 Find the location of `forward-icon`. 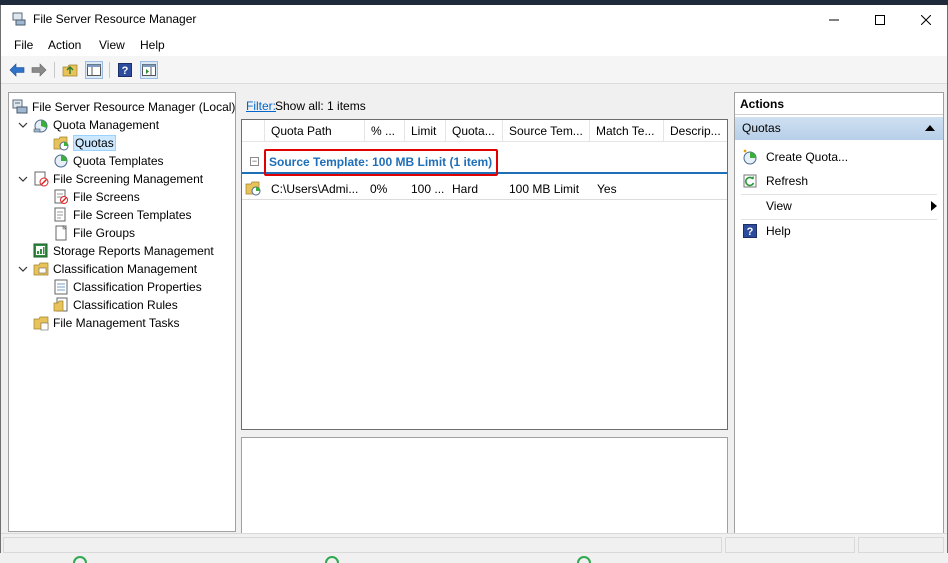

forward-icon is located at coordinates (39, 70).